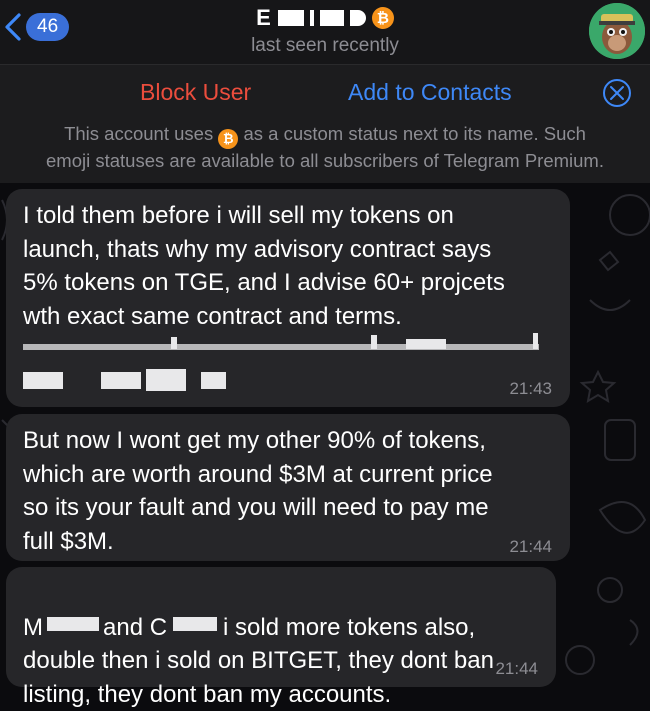 This screenshot has width=650, height=711. Describe the element at coordinates (135, 627) in the screenshot. I see `message-text: and C` at that location.